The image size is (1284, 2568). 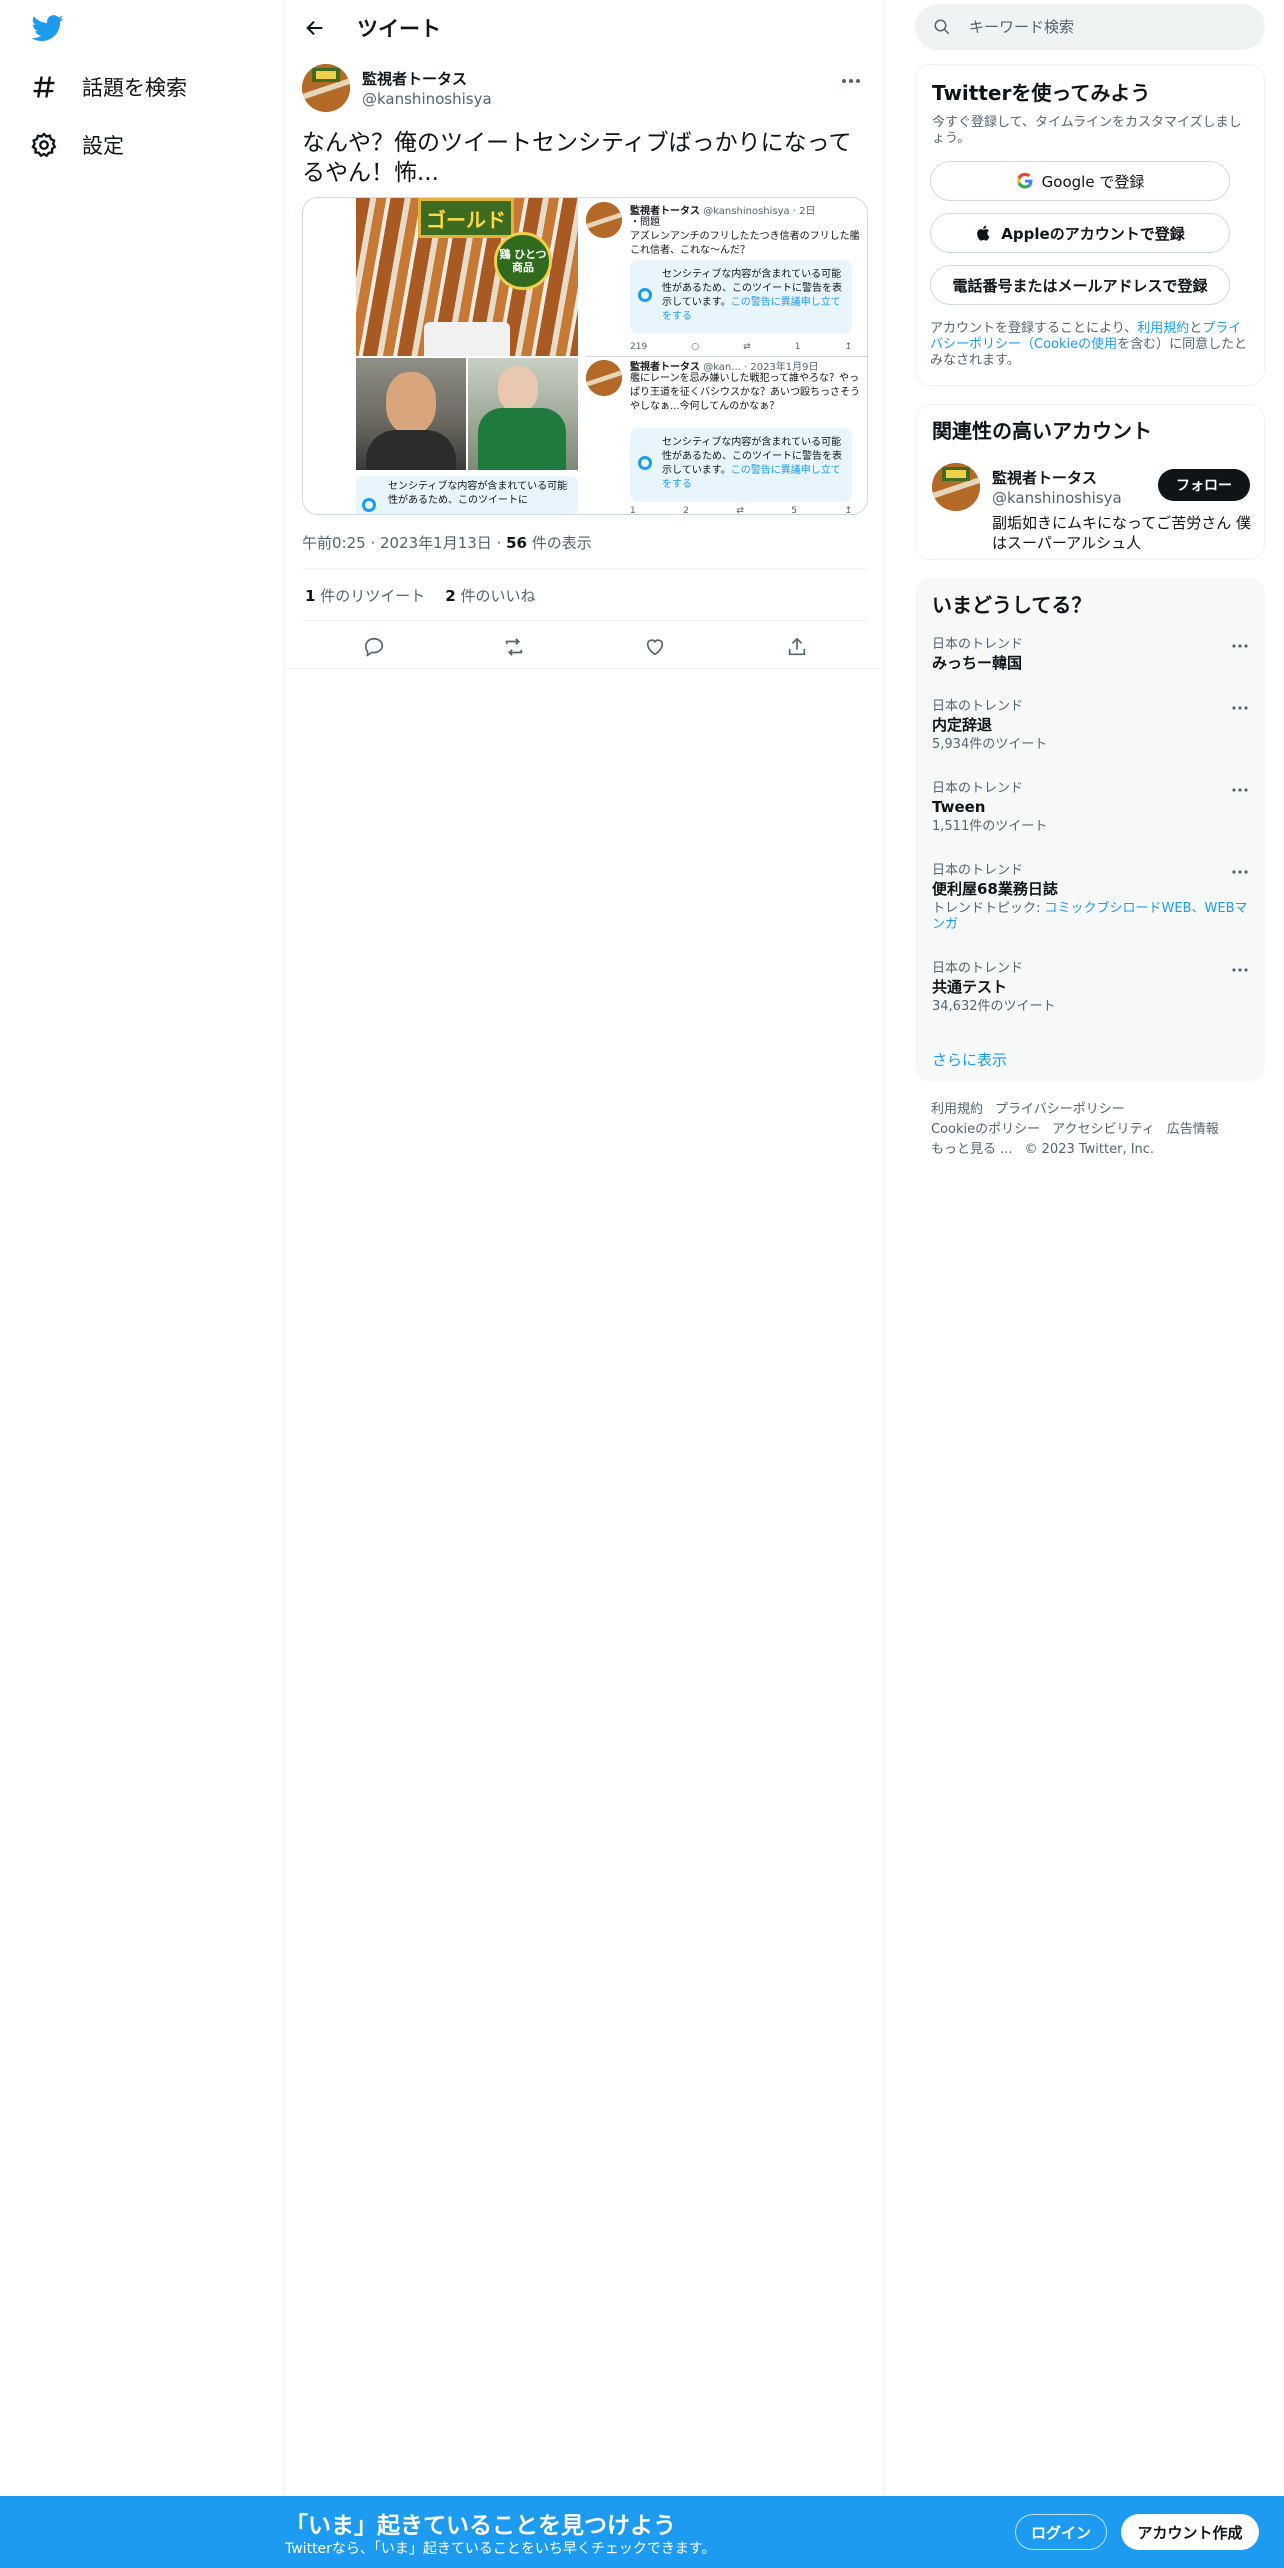 What do you see at coordinates (1057, 498) in the screenshot?
I see `related-handle: @kanshinoshisya` at bounding box center [1057, 498].